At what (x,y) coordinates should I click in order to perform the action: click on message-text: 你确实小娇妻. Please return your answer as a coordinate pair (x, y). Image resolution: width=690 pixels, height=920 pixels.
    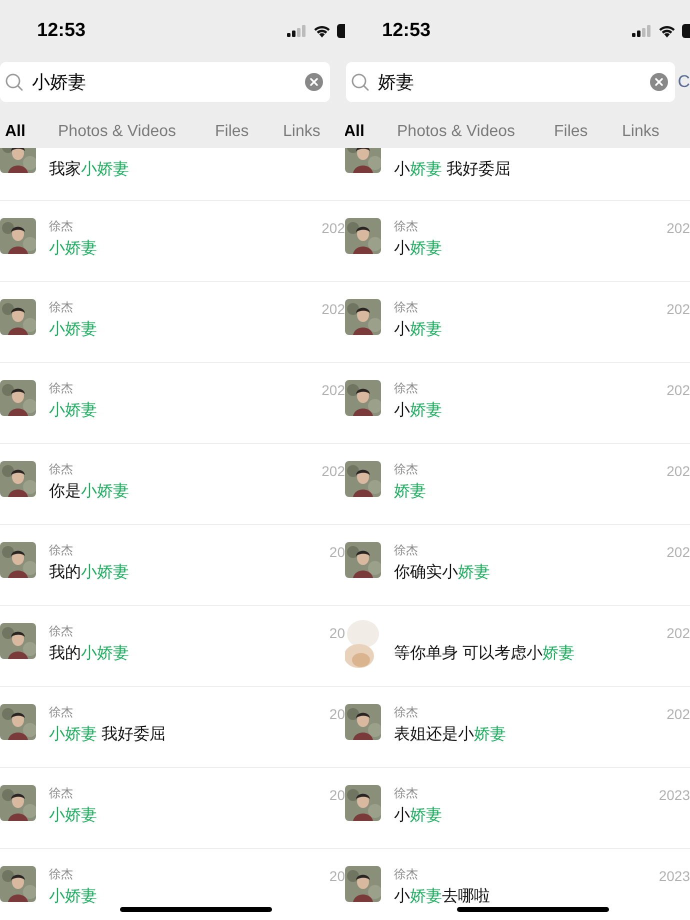
    Looking at the image, I should click on (442, 572).